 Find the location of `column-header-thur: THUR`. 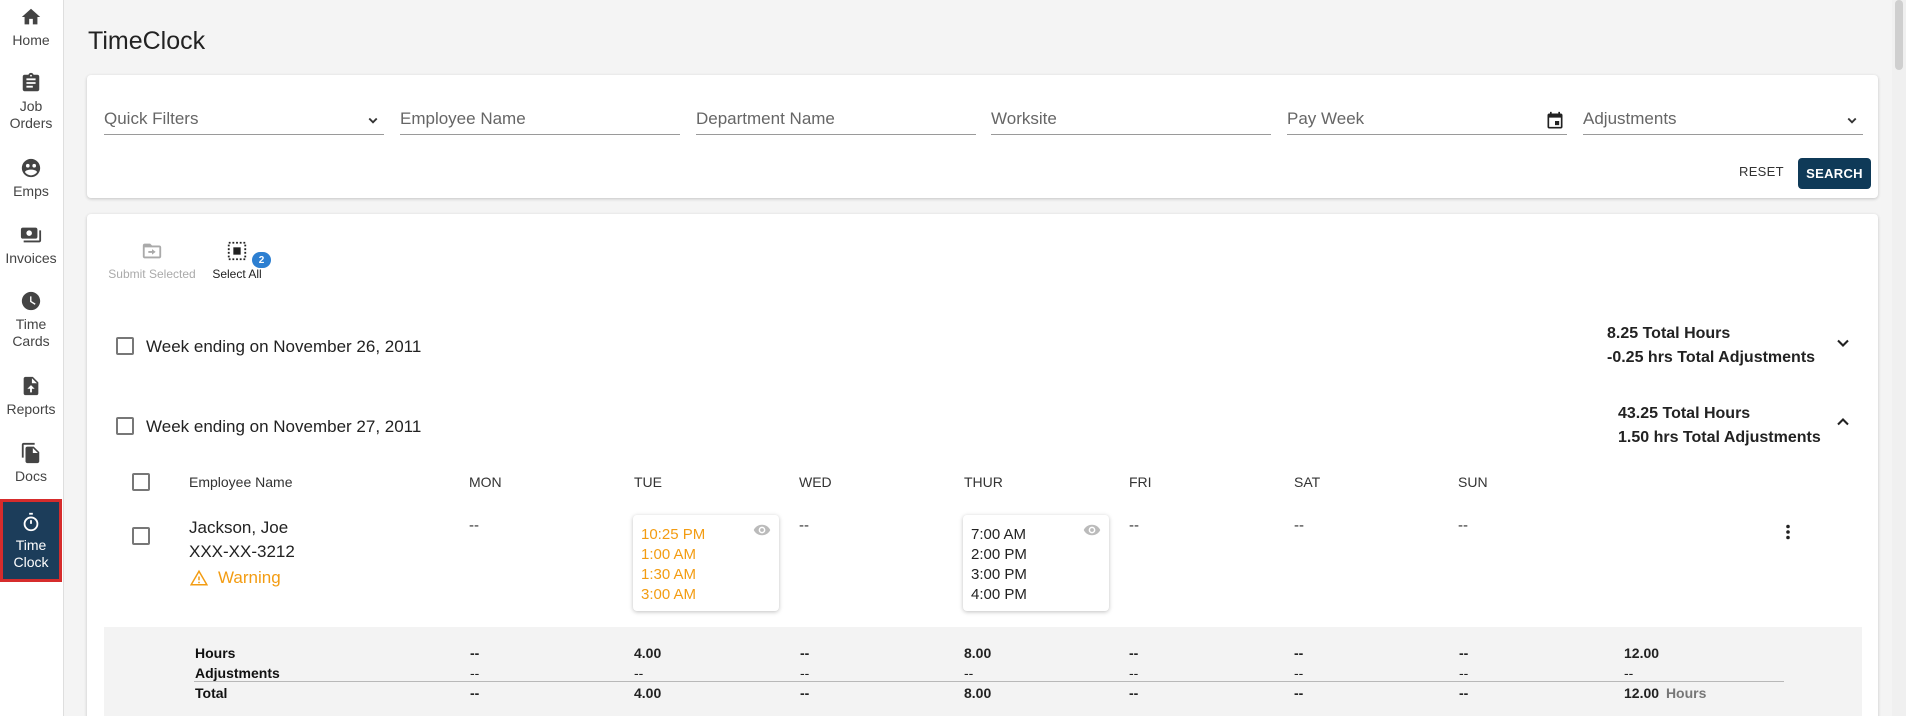

column-header-thur: THUR is located at coordinates (983, 482).